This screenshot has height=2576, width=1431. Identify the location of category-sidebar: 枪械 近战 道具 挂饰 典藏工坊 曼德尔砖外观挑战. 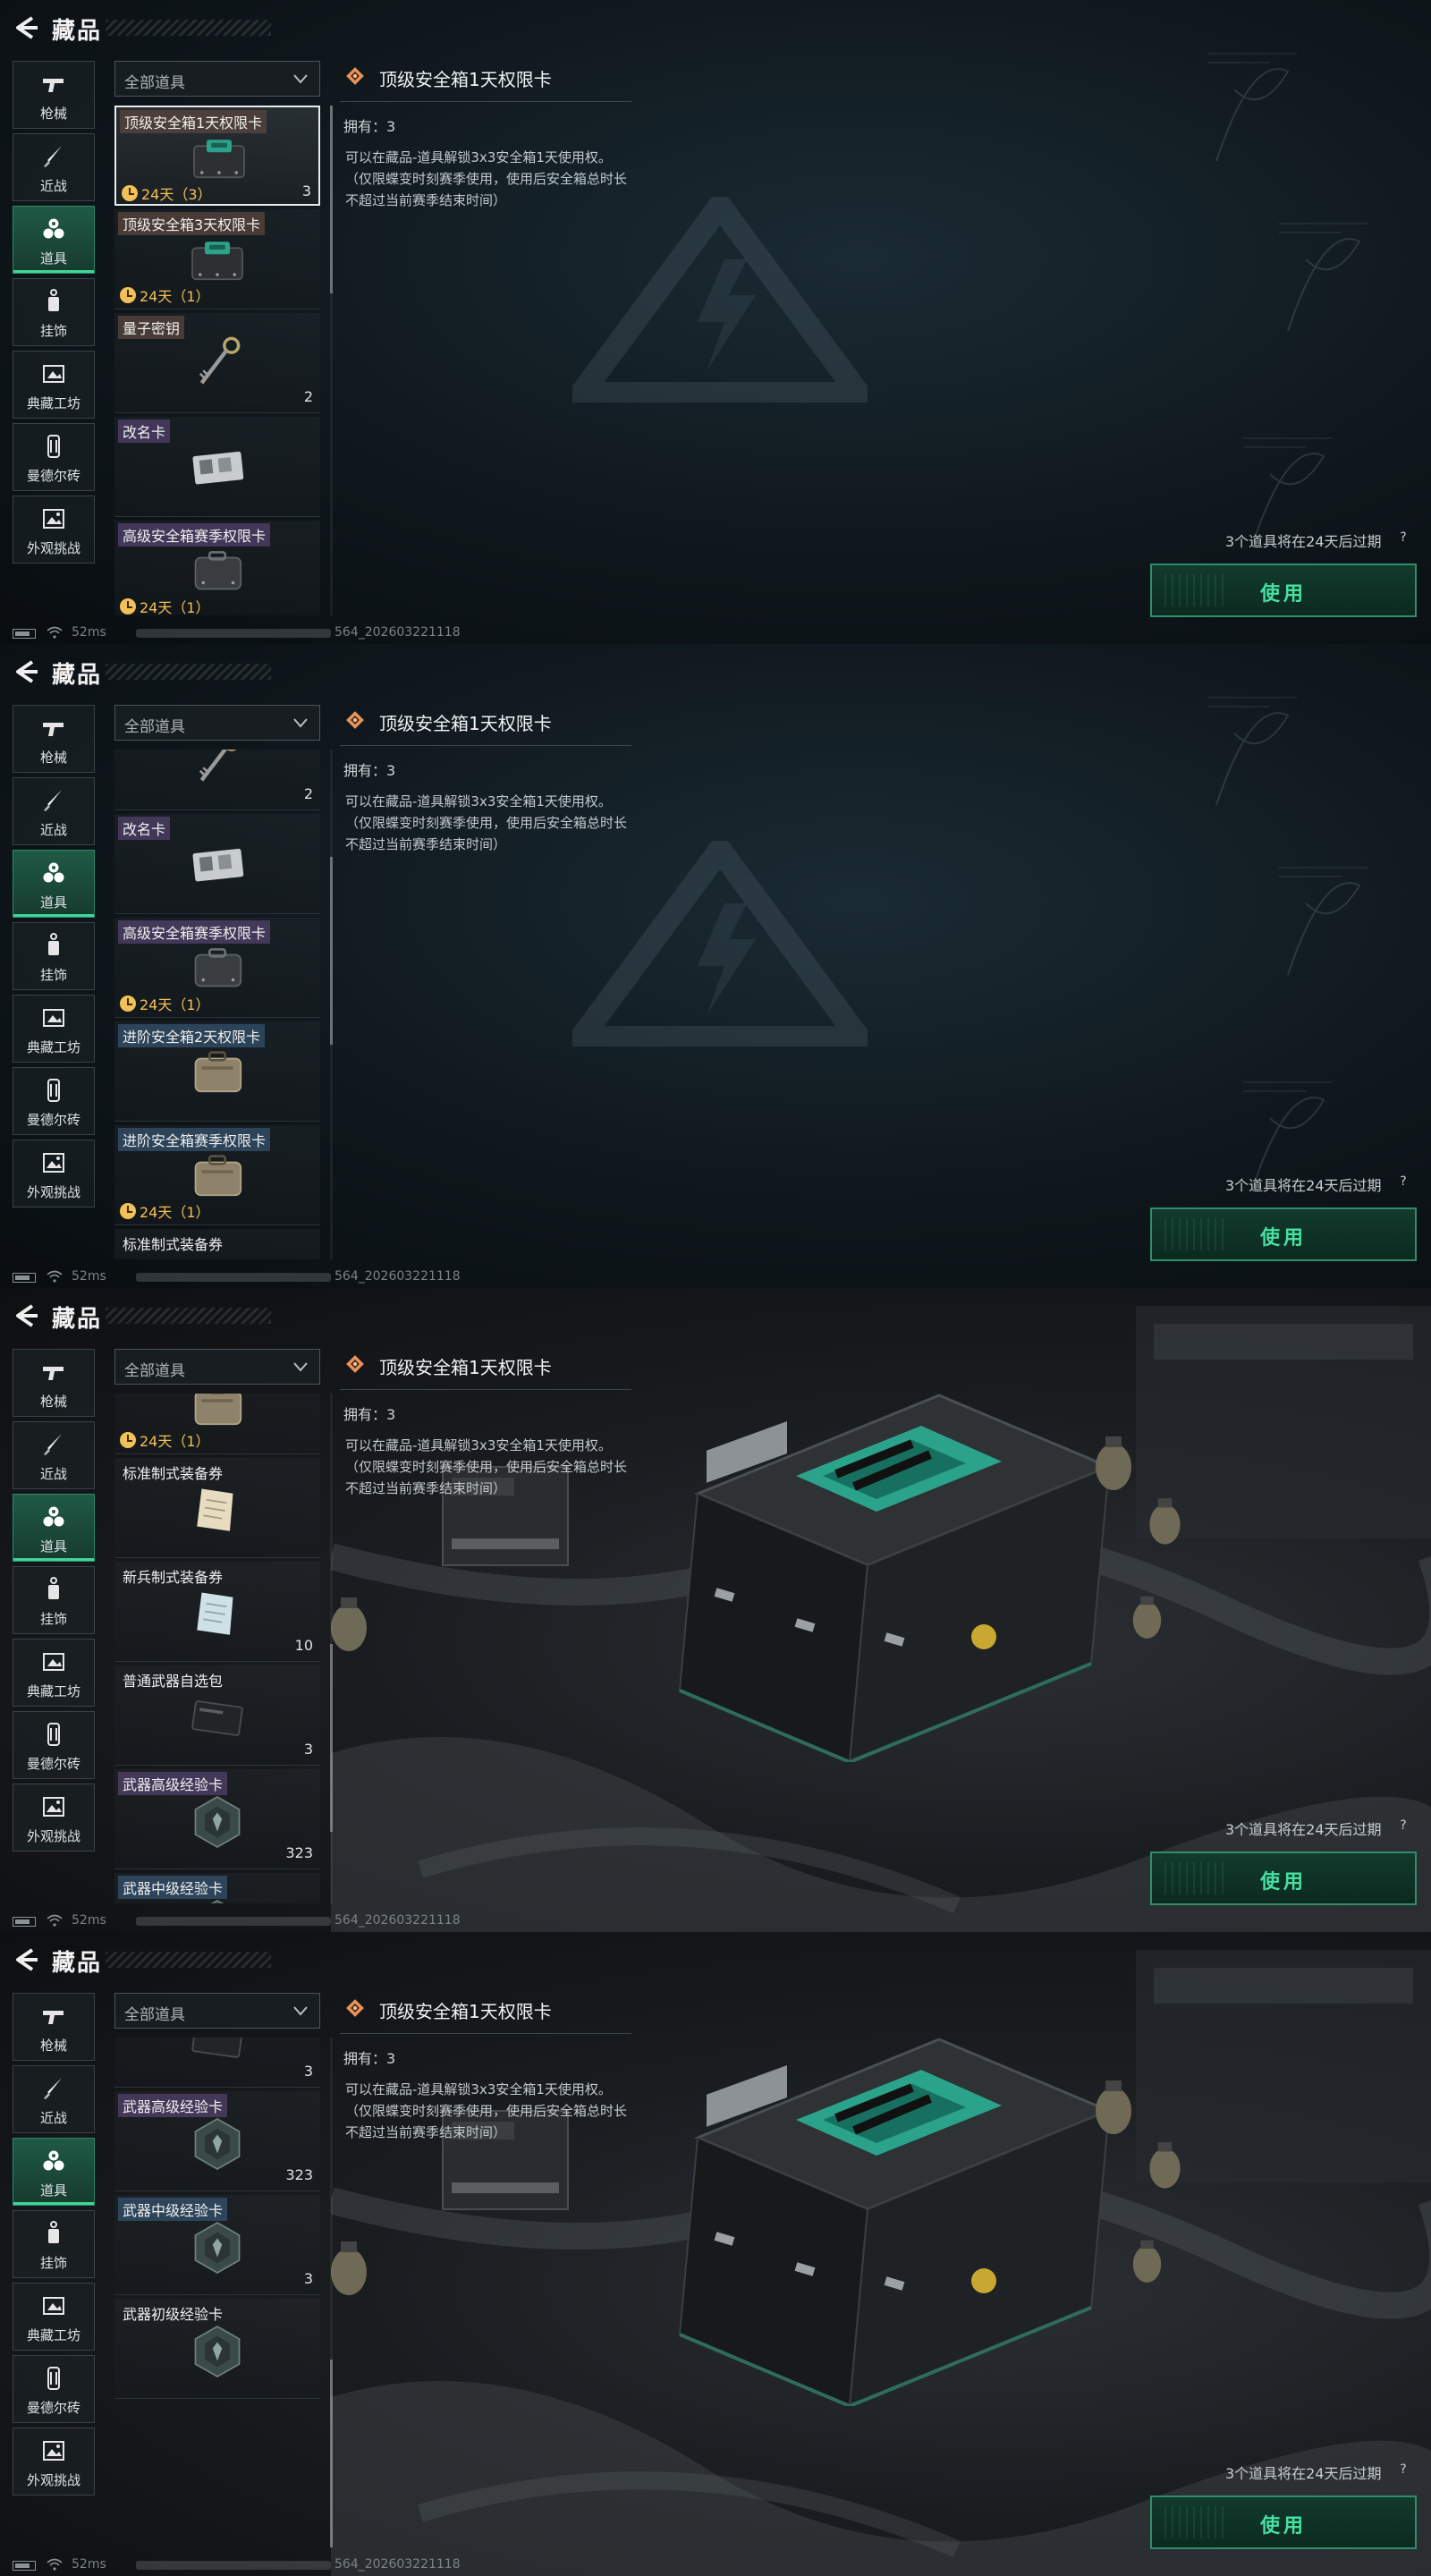
(54, 314).